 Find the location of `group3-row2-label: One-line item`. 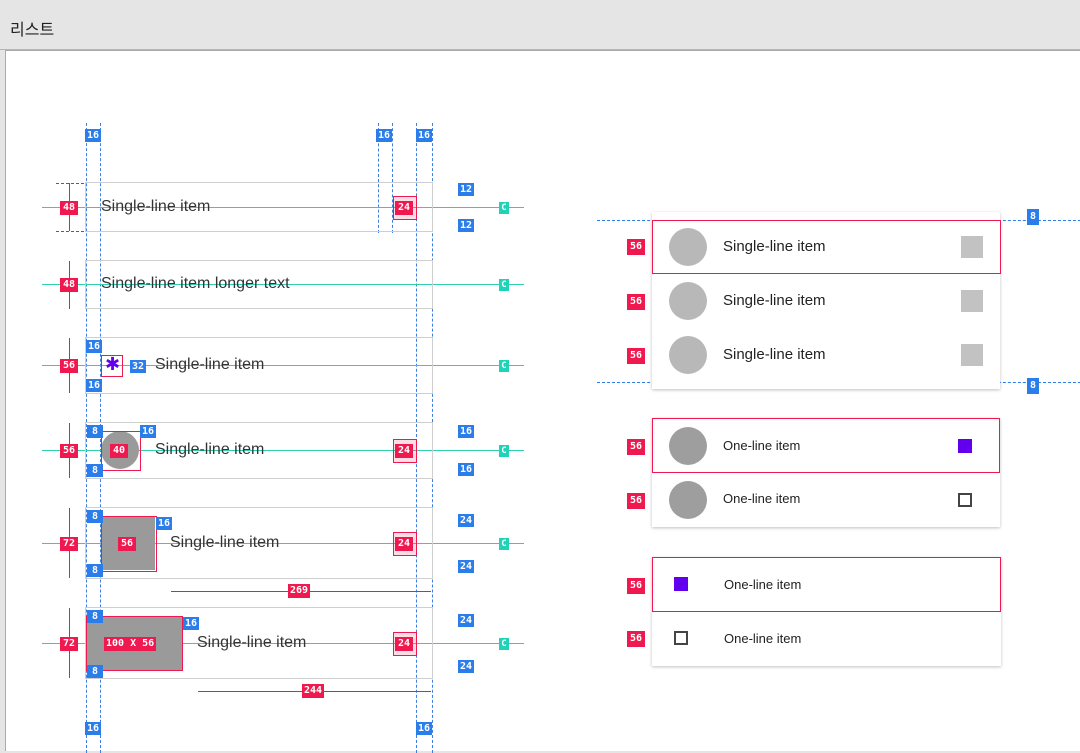

group3-row2-label: One-line item is located at coordinates (763, 638).